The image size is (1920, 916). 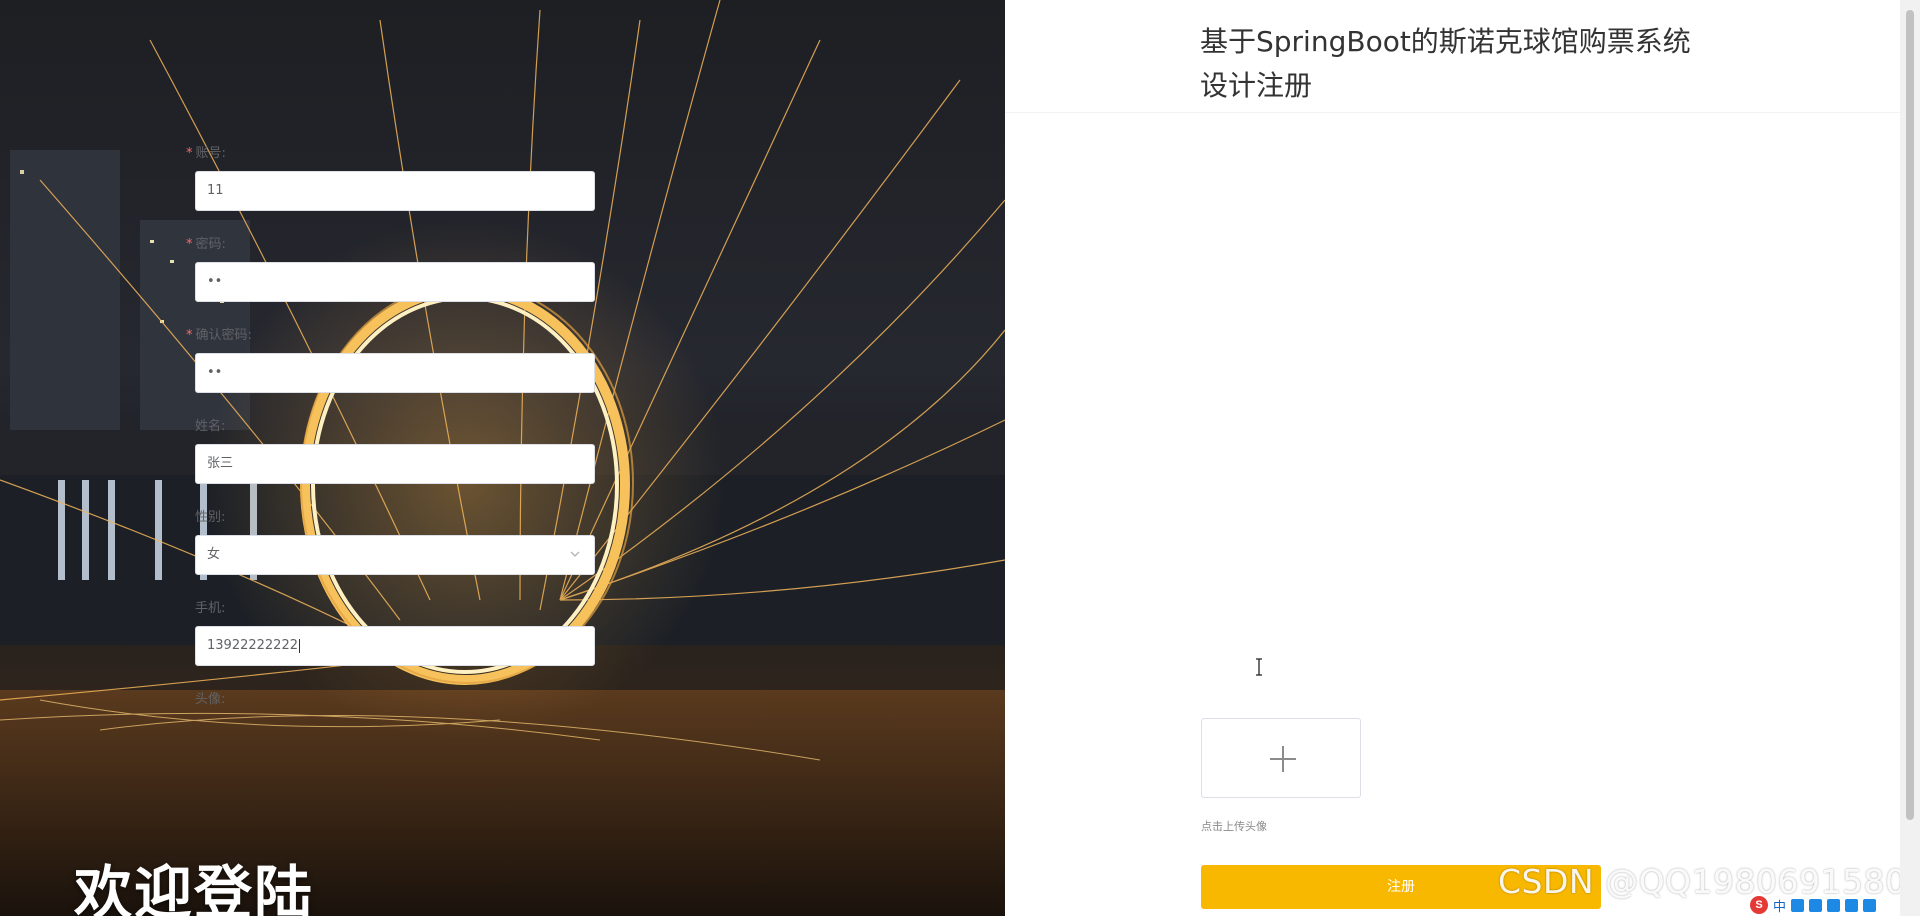 What do you see at coordinates (396, 700) in the screenshot?
I see `avatar-field: 头像:` at bounding box center [396, 700].